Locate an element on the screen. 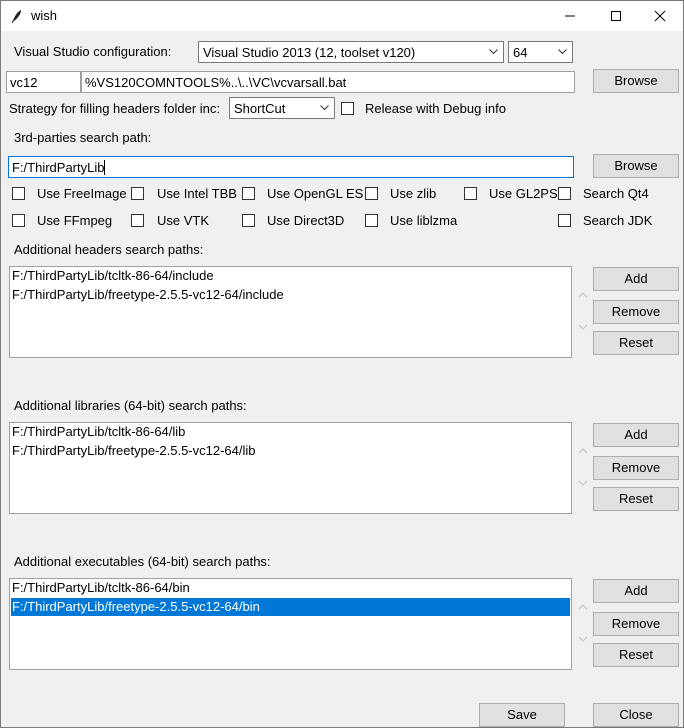 This screenshot has height=728, width=684. vs-config-select: Visual Studio 2013 (12, toolset v120) is located at coordinates (351, 52).